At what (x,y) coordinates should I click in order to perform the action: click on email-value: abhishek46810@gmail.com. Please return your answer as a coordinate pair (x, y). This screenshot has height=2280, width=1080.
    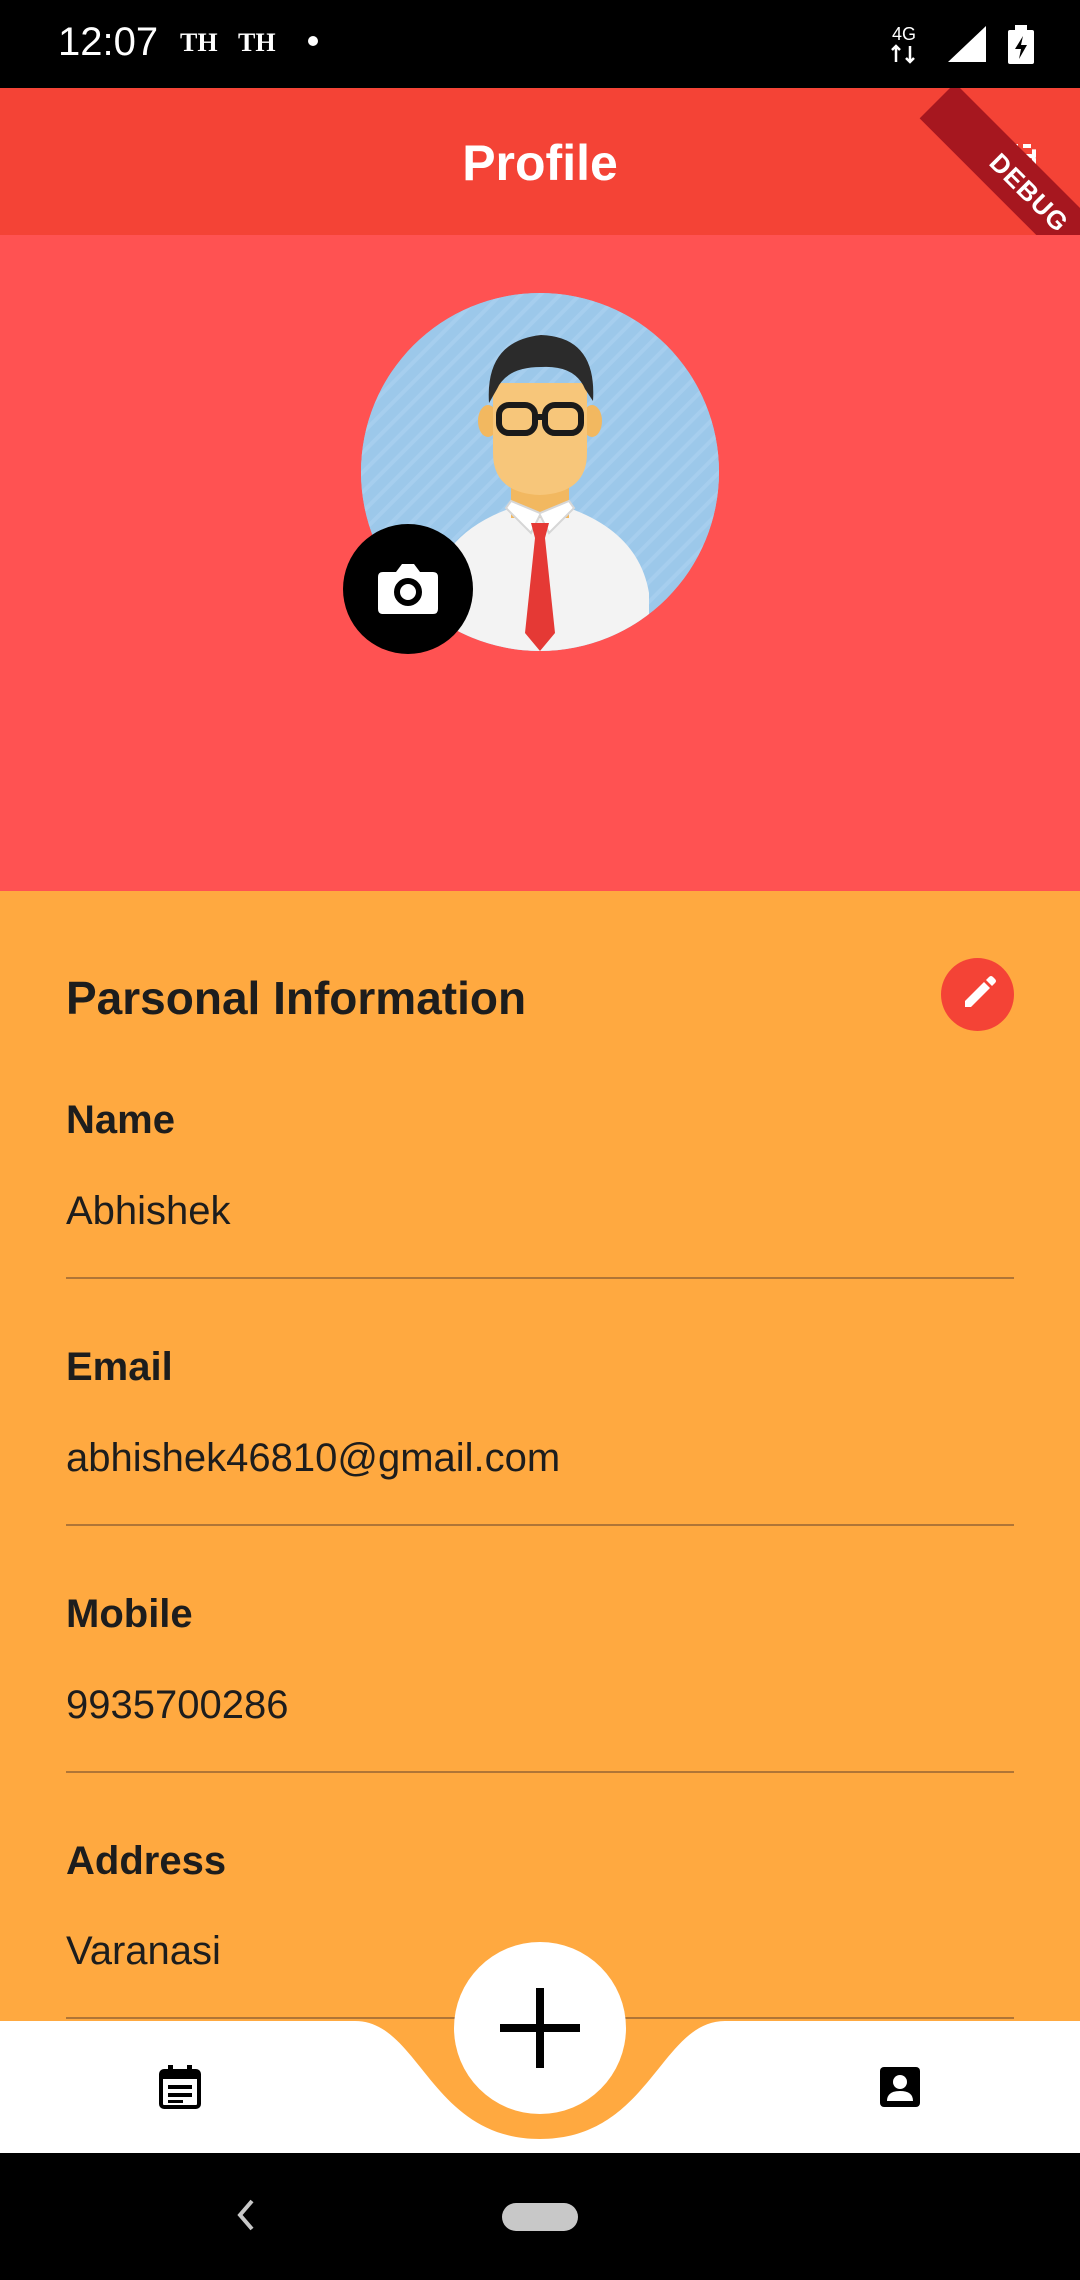
    Looking at the image, I should click on (313, 1458).